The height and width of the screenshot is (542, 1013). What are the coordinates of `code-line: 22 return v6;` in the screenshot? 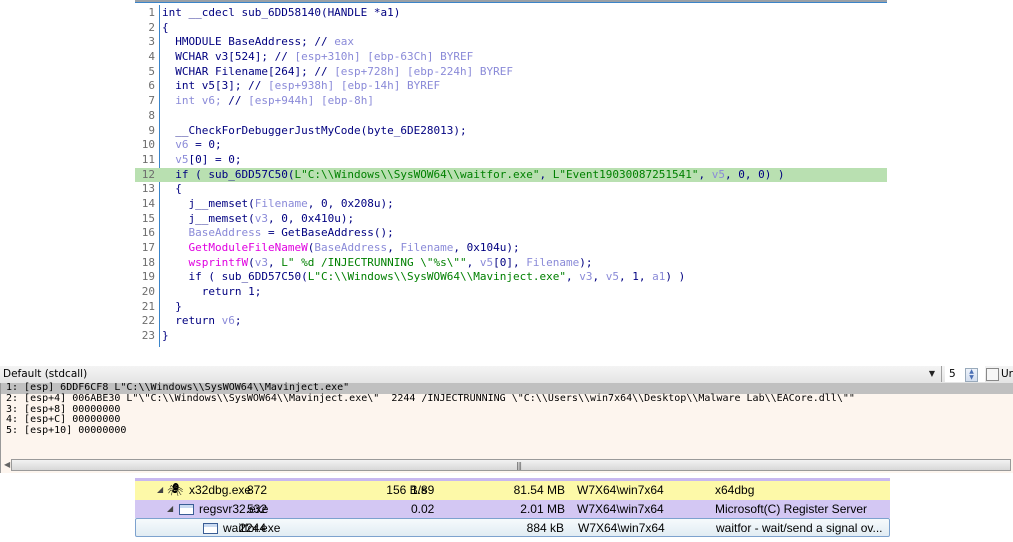 It's located at (511, 321).